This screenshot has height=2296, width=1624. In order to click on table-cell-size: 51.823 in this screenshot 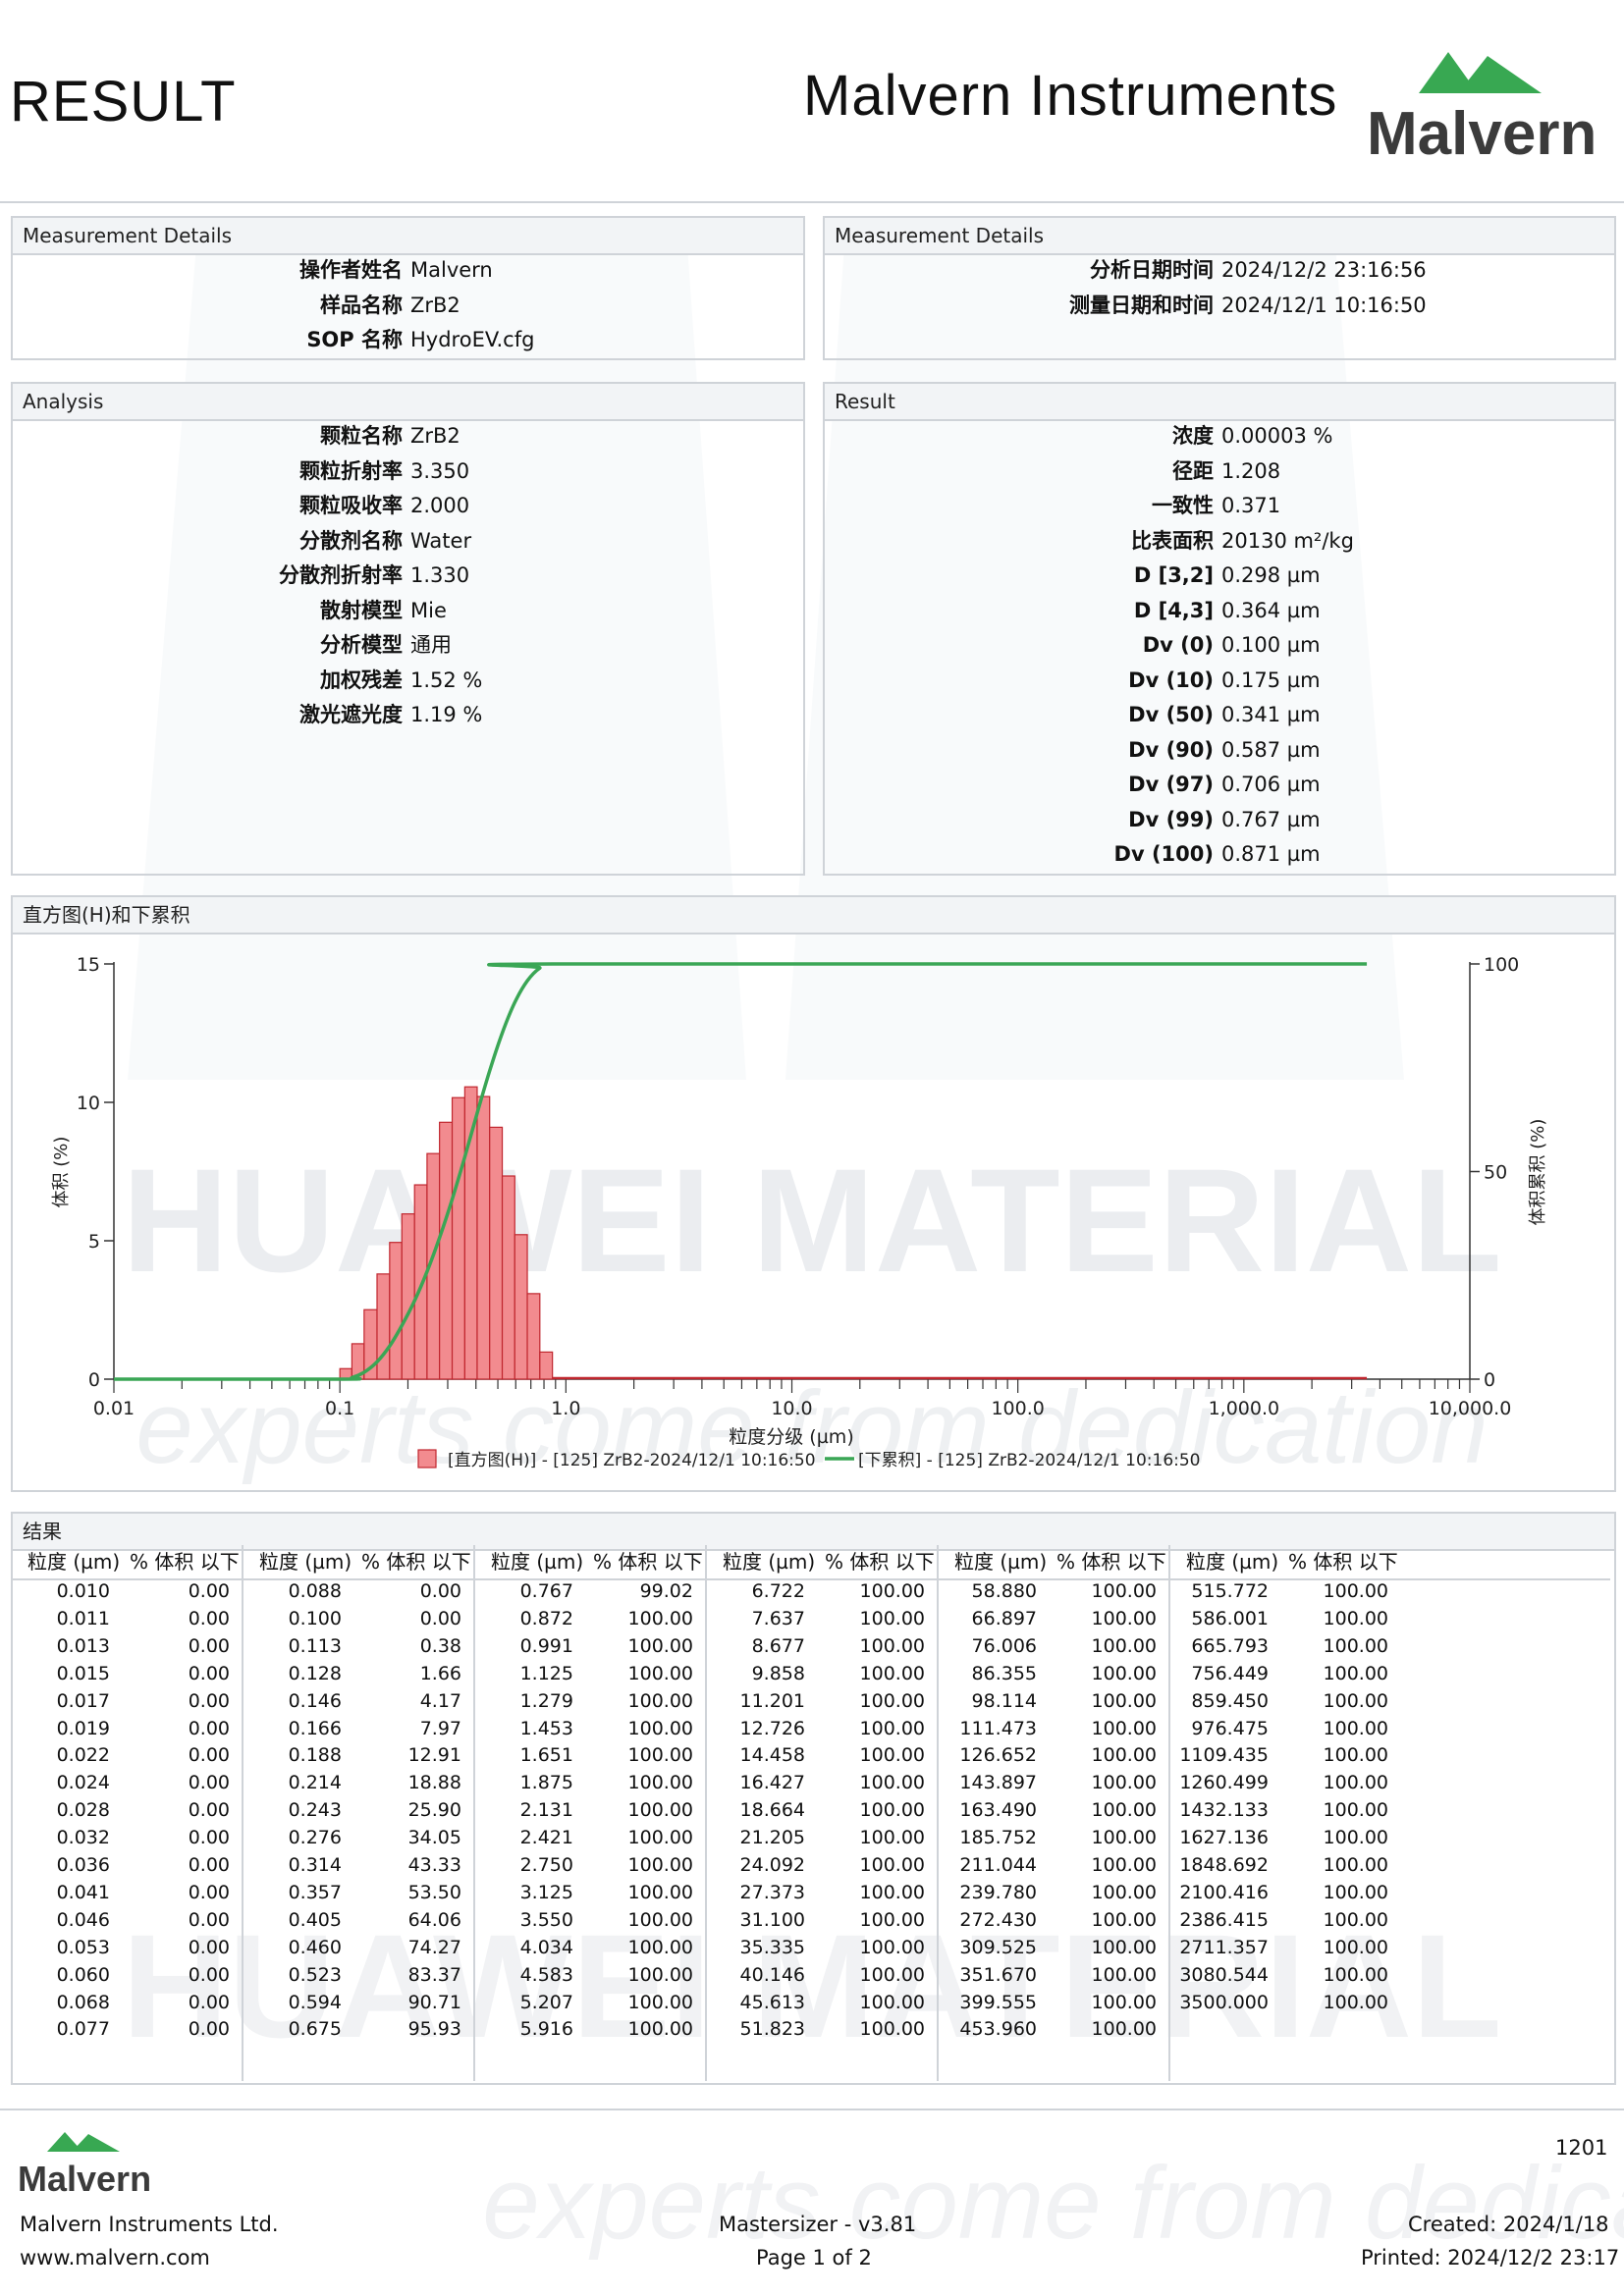, I will do `click(772, 2030)`.